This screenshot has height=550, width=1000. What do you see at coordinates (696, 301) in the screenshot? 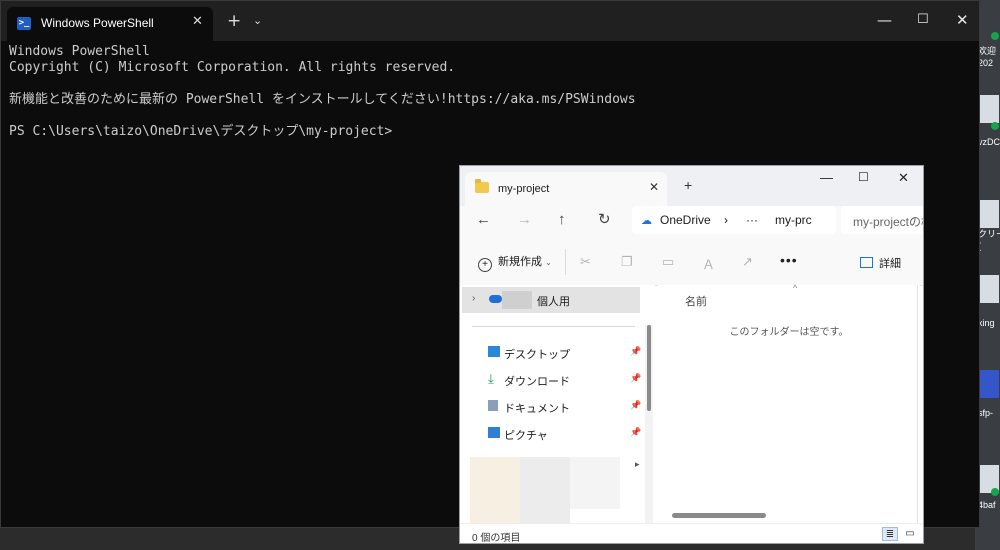
I see `column-header-name: 名前` at bounding box center [696, 301].